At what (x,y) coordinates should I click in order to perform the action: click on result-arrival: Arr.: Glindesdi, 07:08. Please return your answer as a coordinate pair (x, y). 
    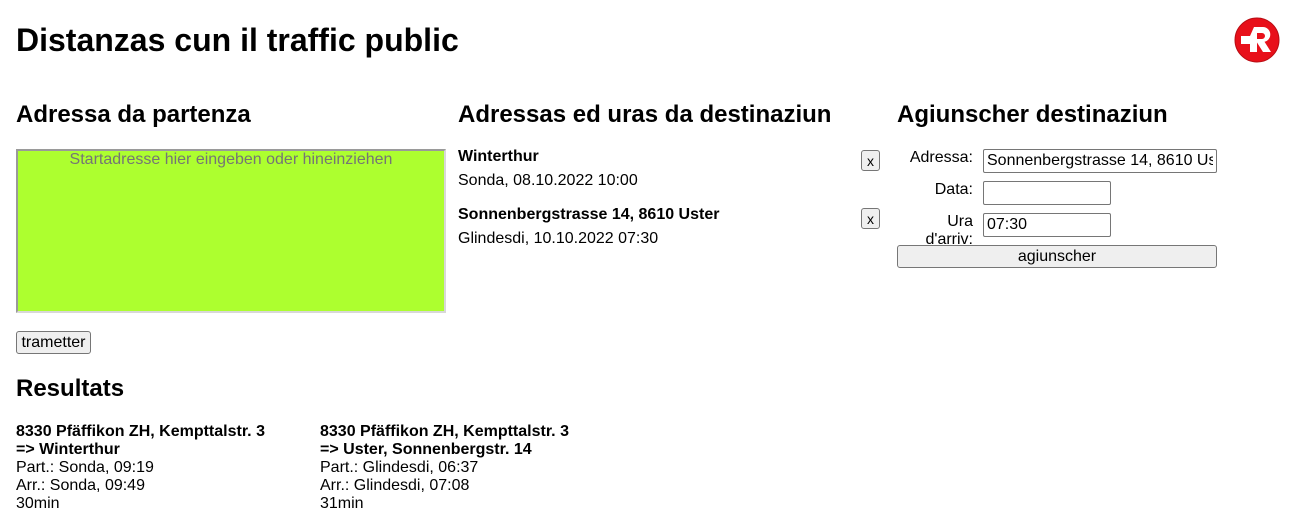
    Looking at the image, I should click on (395, 485).